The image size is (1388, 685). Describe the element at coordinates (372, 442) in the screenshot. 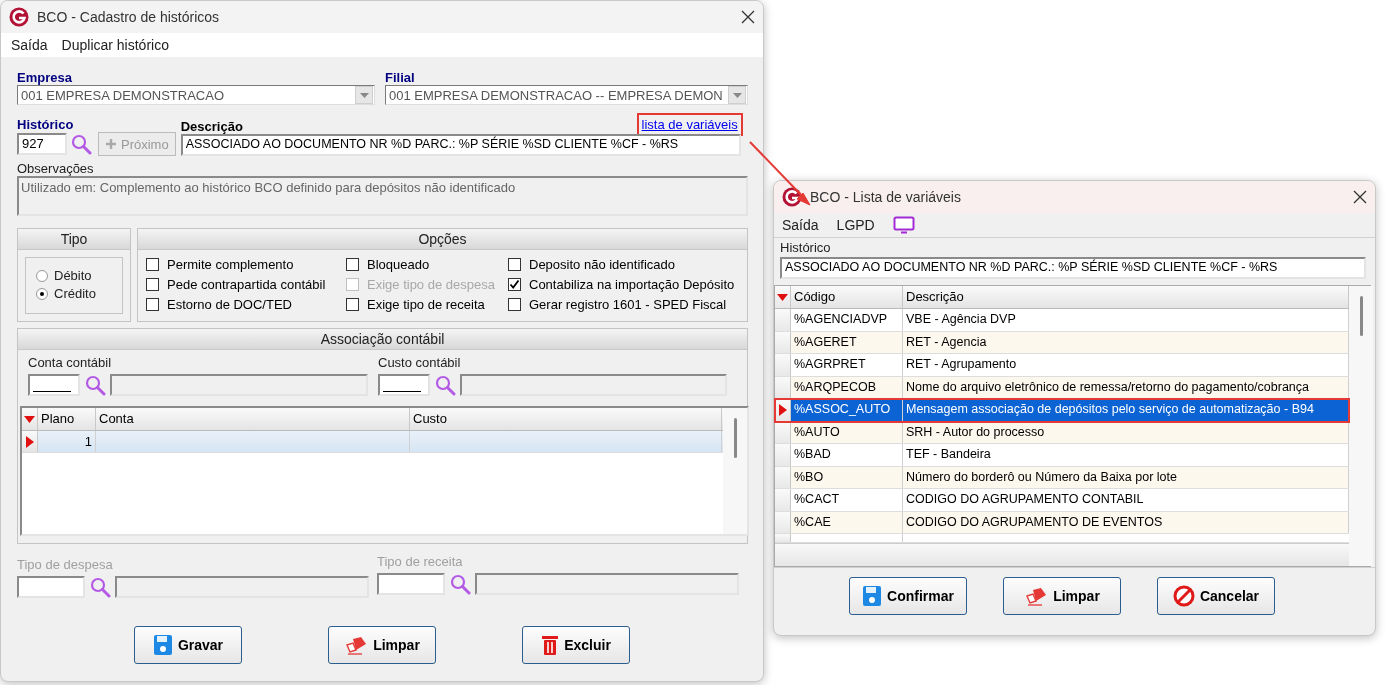

I see `table-row: 1` at that location.